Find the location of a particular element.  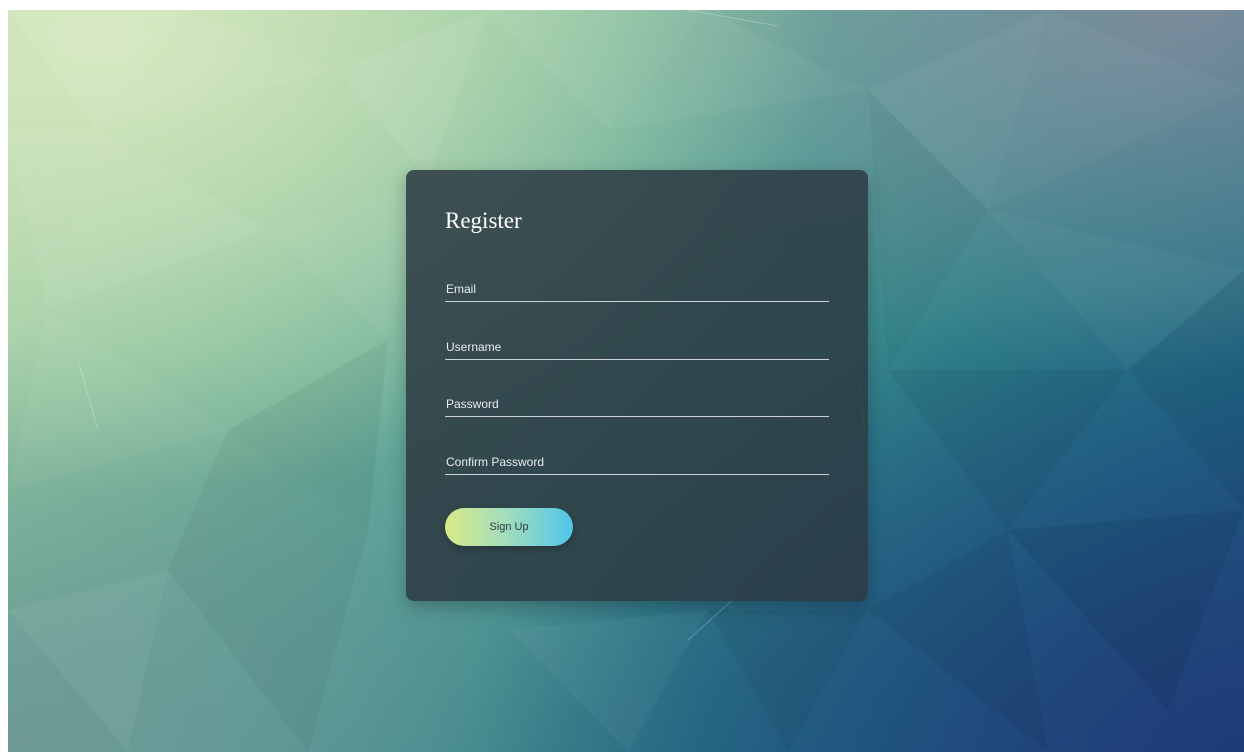

username-field-wrapper is located at coordinates (637, 348).